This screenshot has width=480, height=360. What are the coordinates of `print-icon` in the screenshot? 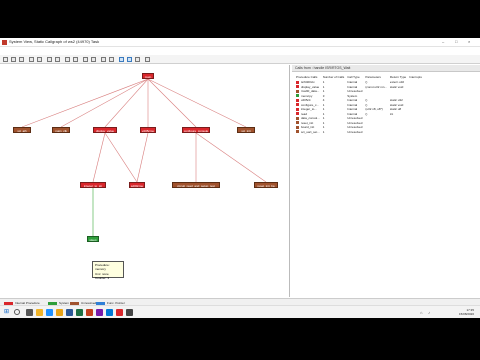 It's located at (21, 59).